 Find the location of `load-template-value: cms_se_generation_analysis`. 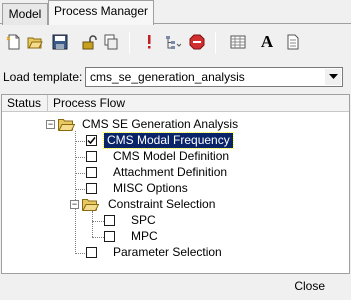

load-template-value: cms_se_generation_analysis is located at coordinates (167, 77).